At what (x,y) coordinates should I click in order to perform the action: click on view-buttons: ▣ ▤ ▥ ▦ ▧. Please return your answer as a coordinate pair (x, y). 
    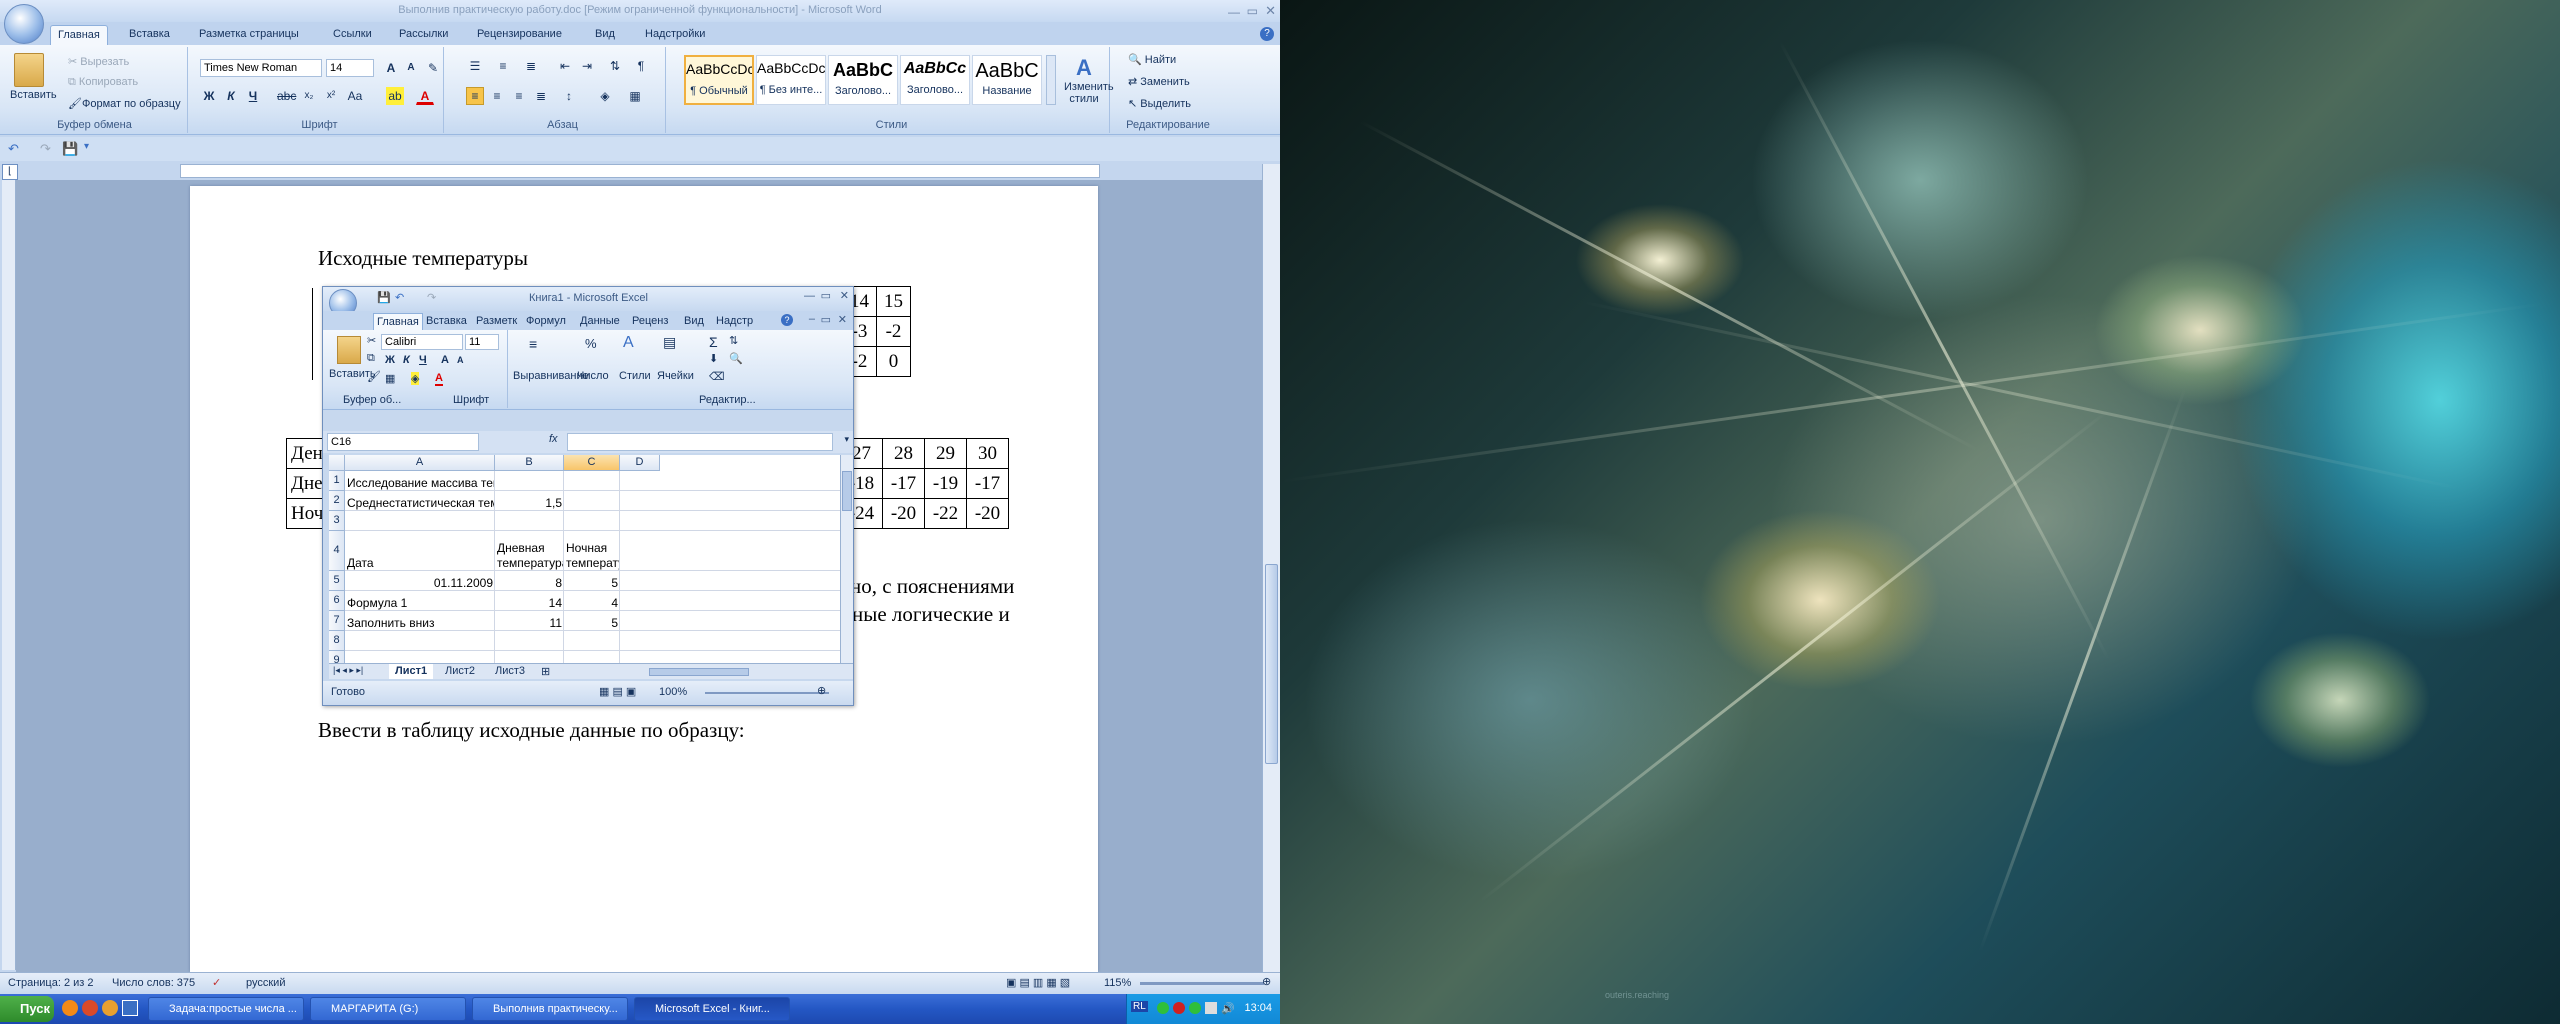
    Looking at the image, I should click on (1038, 982).